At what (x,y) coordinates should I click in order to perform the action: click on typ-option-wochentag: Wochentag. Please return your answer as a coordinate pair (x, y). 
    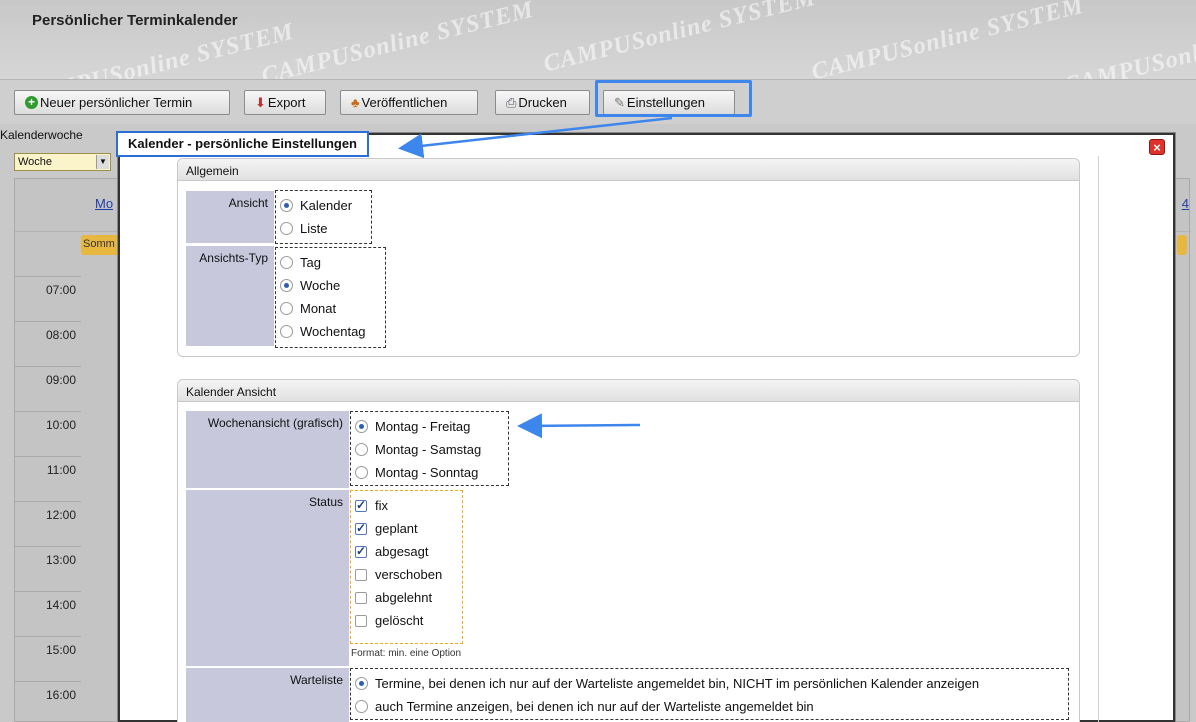
    Looking at the image, I should click on (330, 331).